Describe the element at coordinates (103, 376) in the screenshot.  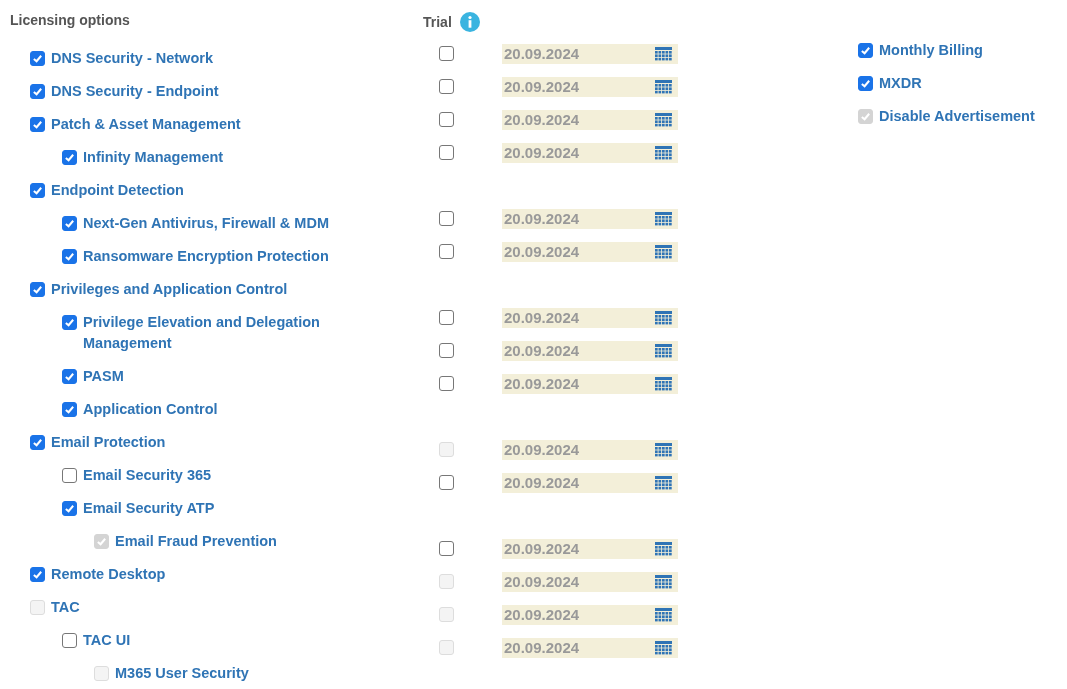
I see `option-label: PASM` at that location.